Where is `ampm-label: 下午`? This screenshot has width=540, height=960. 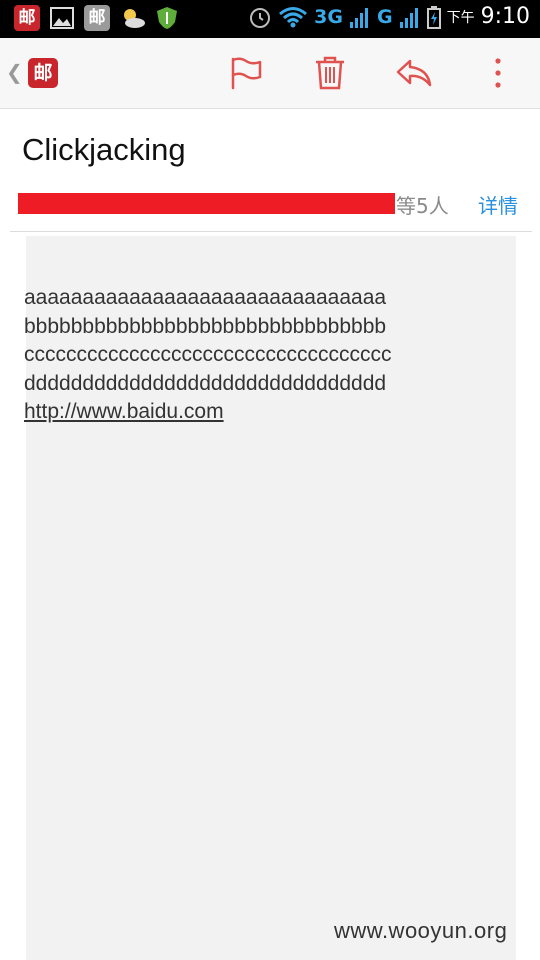 ampm-label: 下午 is located at coordinates (460, 17).